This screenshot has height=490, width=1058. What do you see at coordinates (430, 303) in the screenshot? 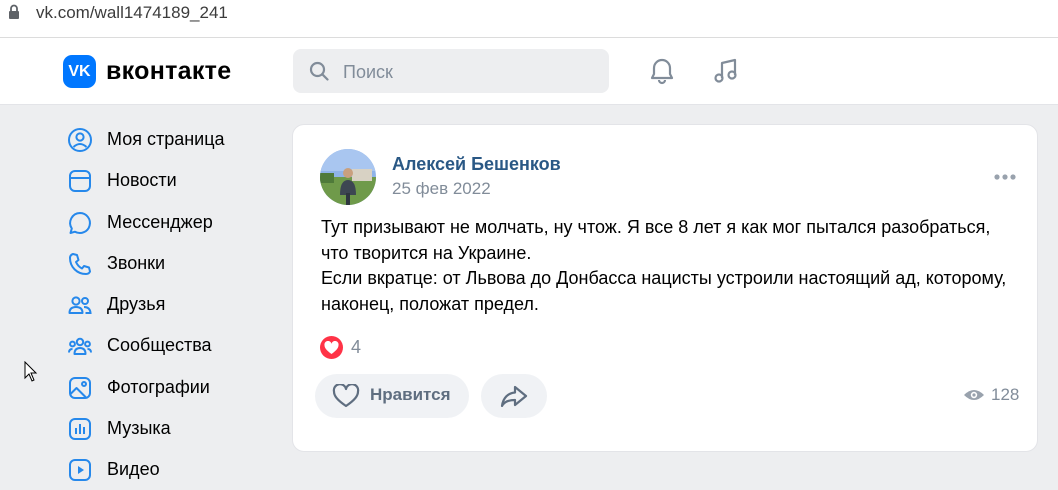
I see `post-text-line: наконец, положат предел.` at bounding box center [430, 303].